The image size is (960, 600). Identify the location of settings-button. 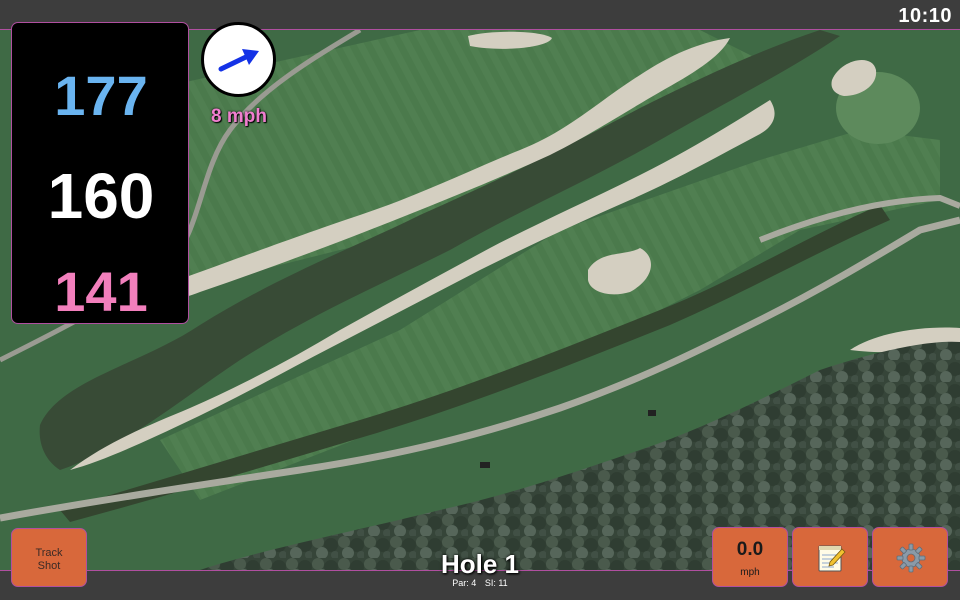
(910, 557).